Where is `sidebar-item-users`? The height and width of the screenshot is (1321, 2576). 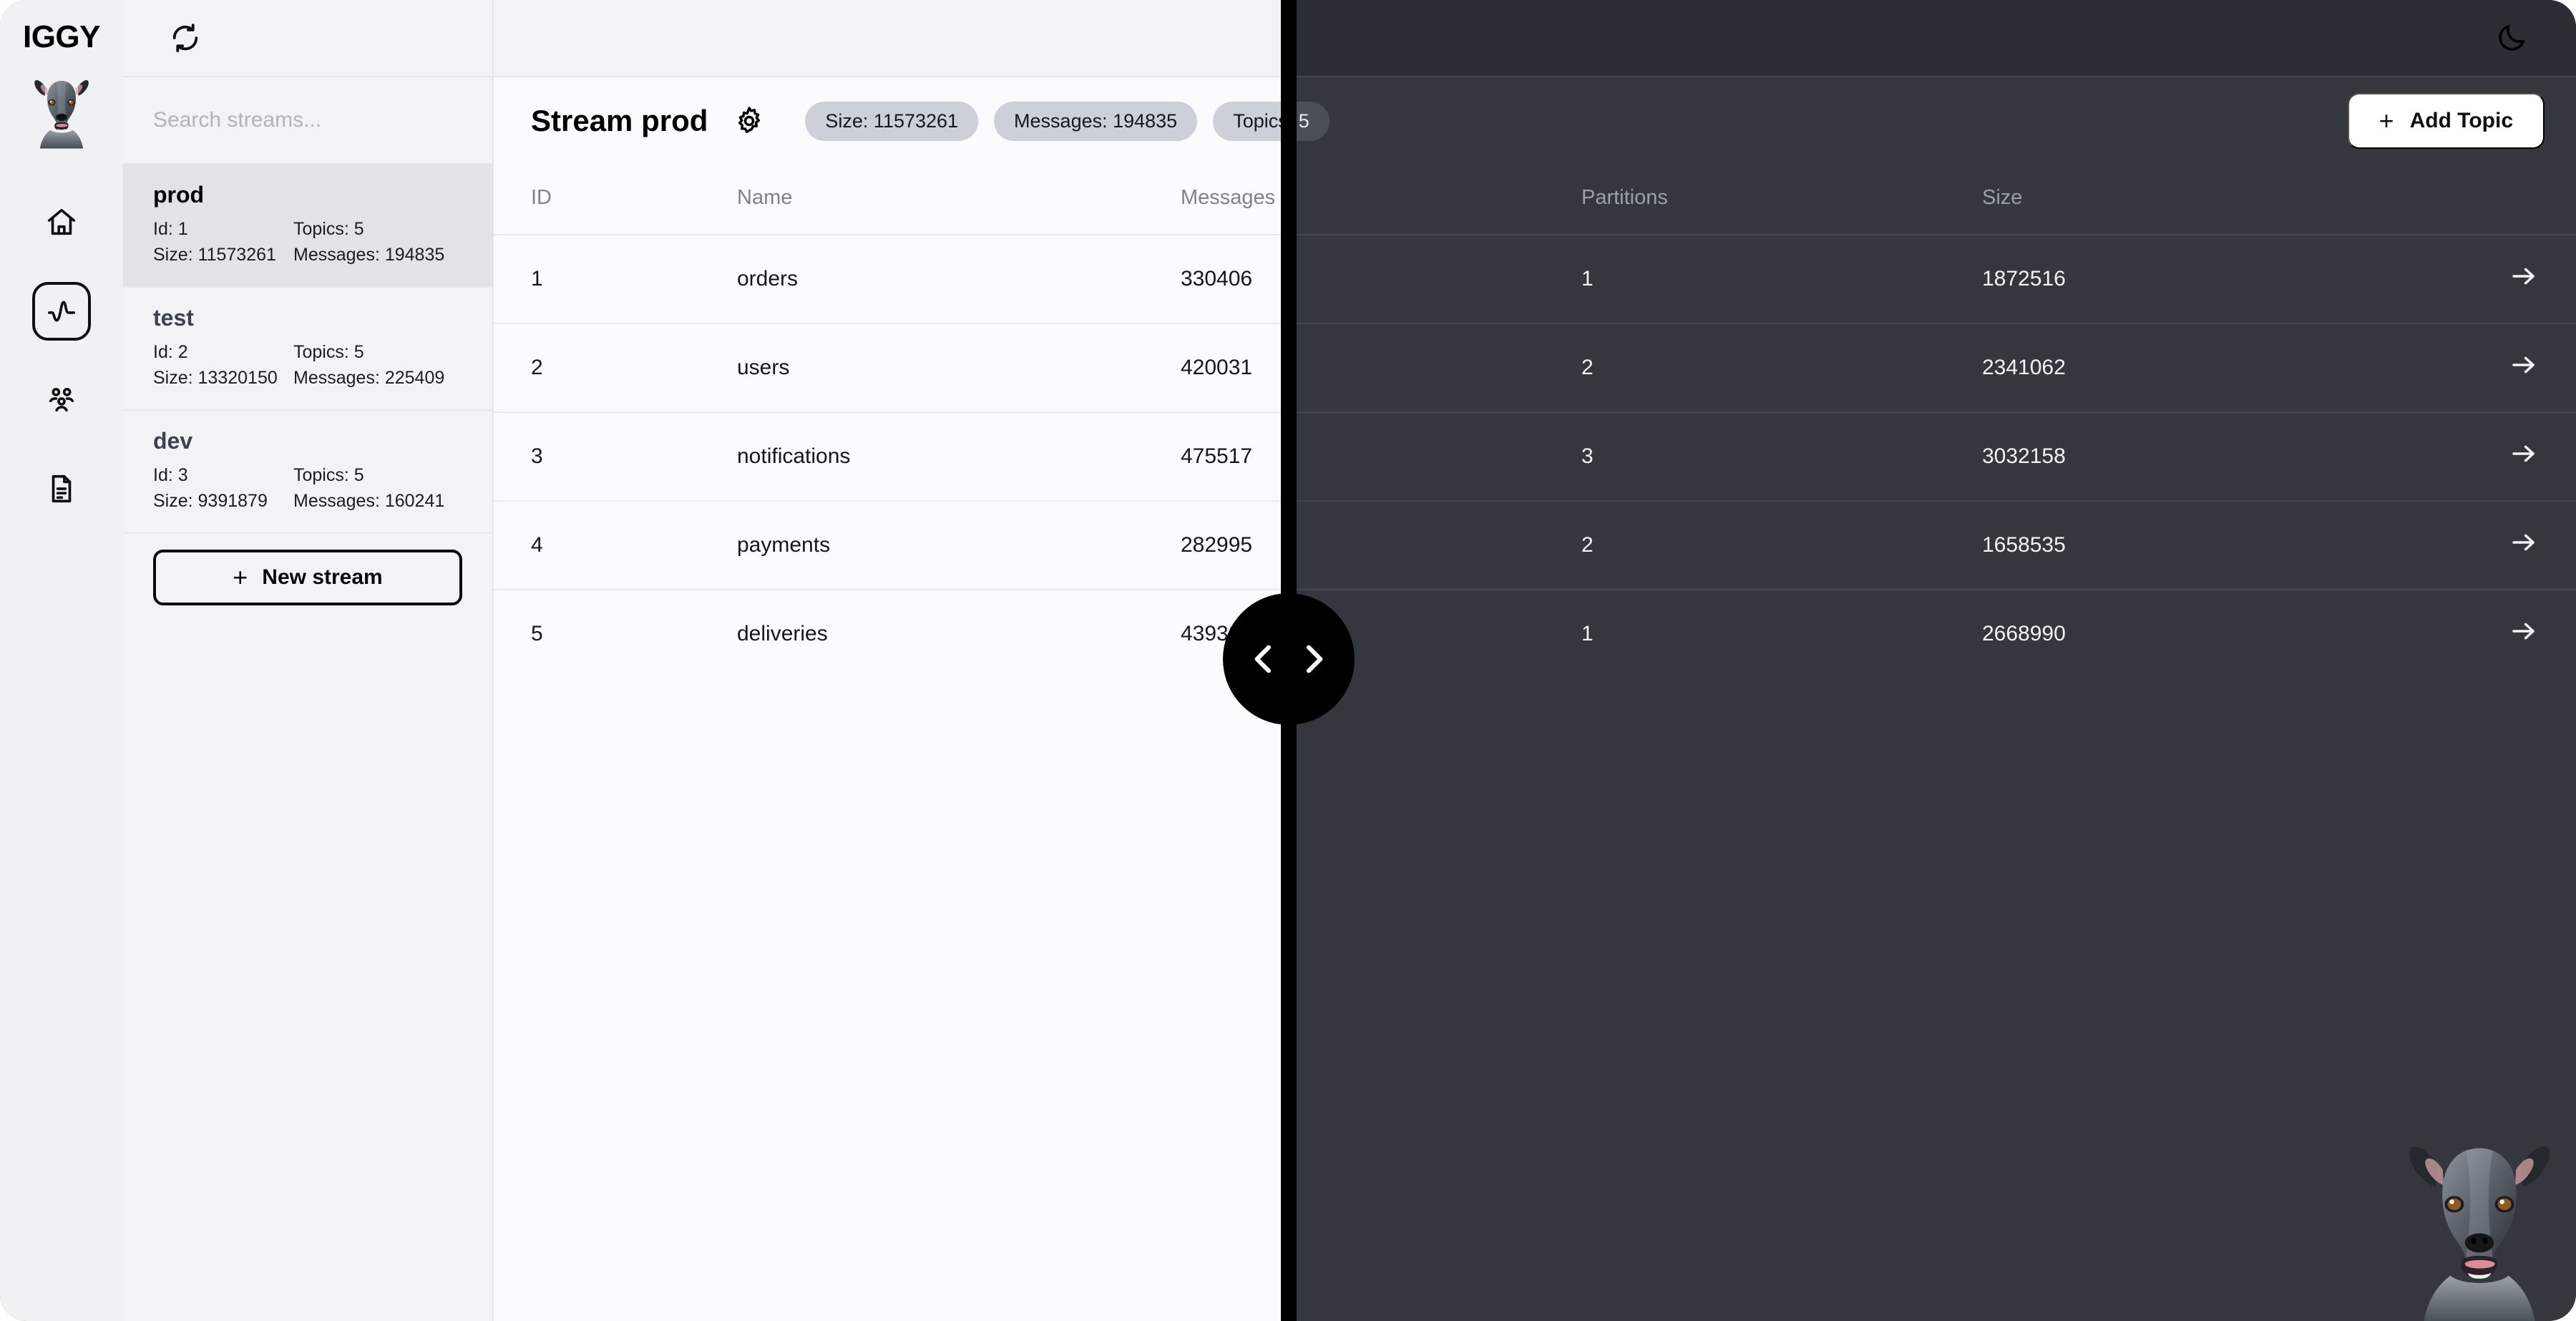 sidebar-item-users is located at coordinates (61, 400).